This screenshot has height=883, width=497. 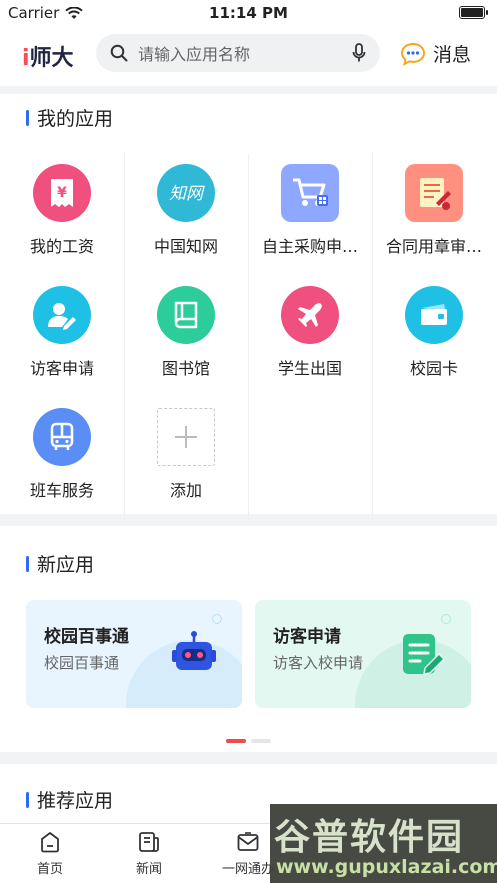 I want to click on app-visitor-application: 访客申请, so click(x=62, y=337).